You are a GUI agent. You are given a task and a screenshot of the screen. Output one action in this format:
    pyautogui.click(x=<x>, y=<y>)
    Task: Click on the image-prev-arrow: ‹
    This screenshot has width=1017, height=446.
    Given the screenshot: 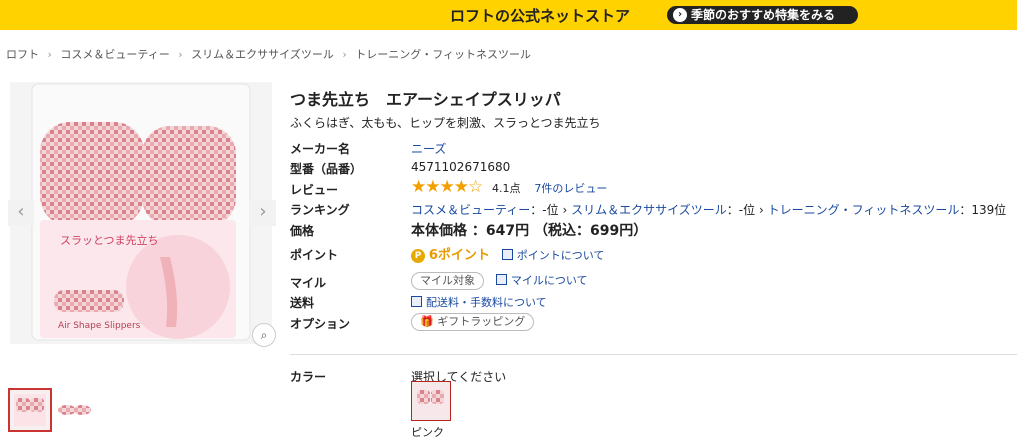 What is the action you would take?
    pyautogui.click(x=21, y=213)
    